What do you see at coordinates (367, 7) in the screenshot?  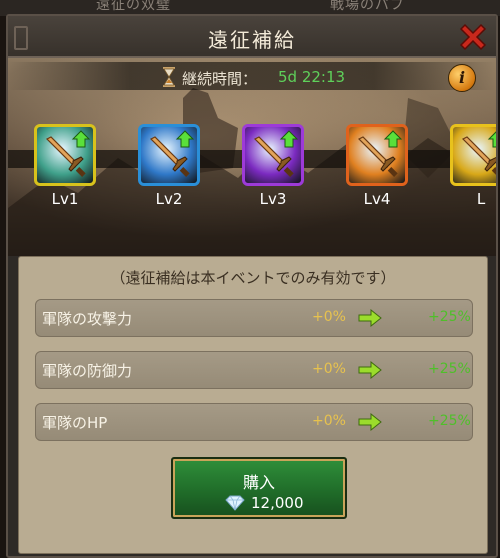 I see `background-tab-pub: 戦場のパブ` at bounding box center [367, 7].